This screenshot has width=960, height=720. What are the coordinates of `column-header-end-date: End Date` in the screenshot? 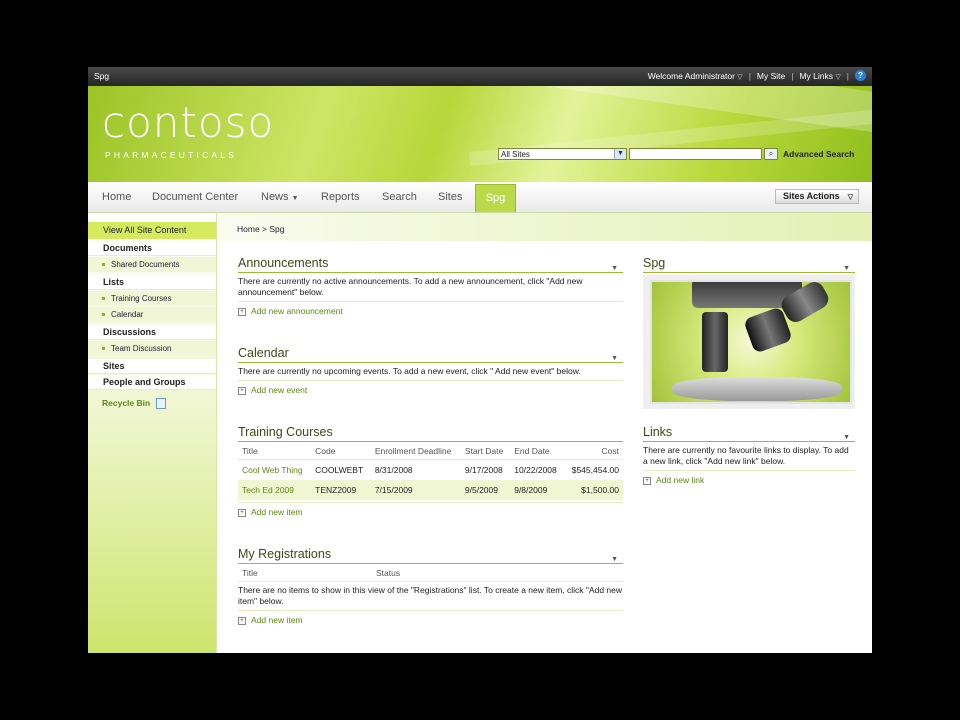 It's located at (537, 451).